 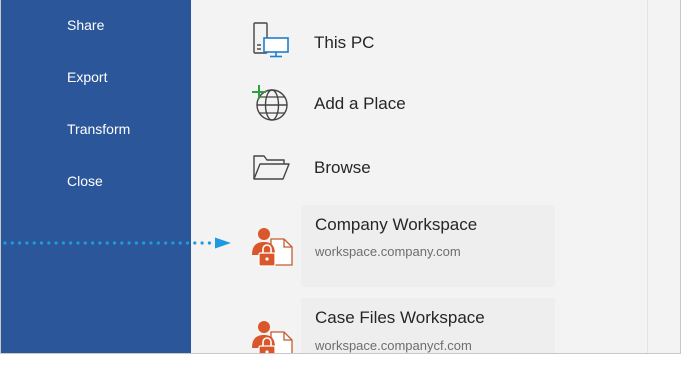 I want to click on right-pane-edge, so click(x=663, y=176).